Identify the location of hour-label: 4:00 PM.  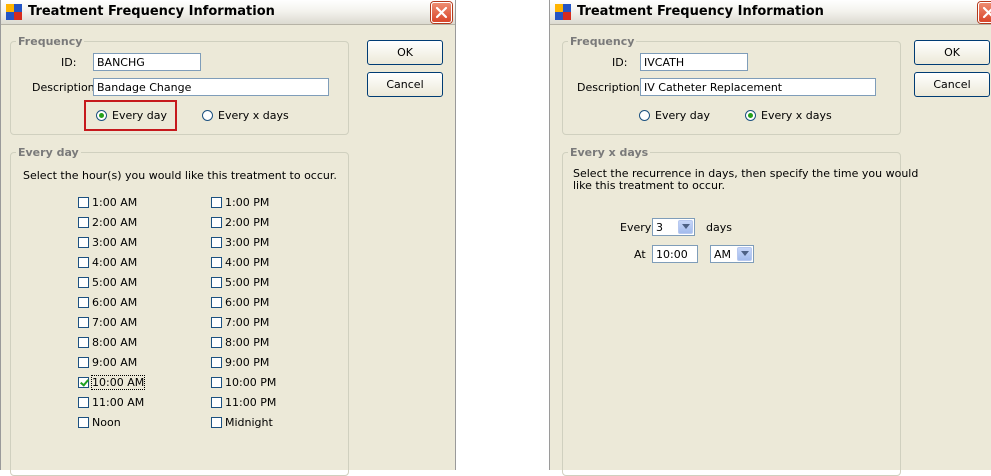
(247, 262).